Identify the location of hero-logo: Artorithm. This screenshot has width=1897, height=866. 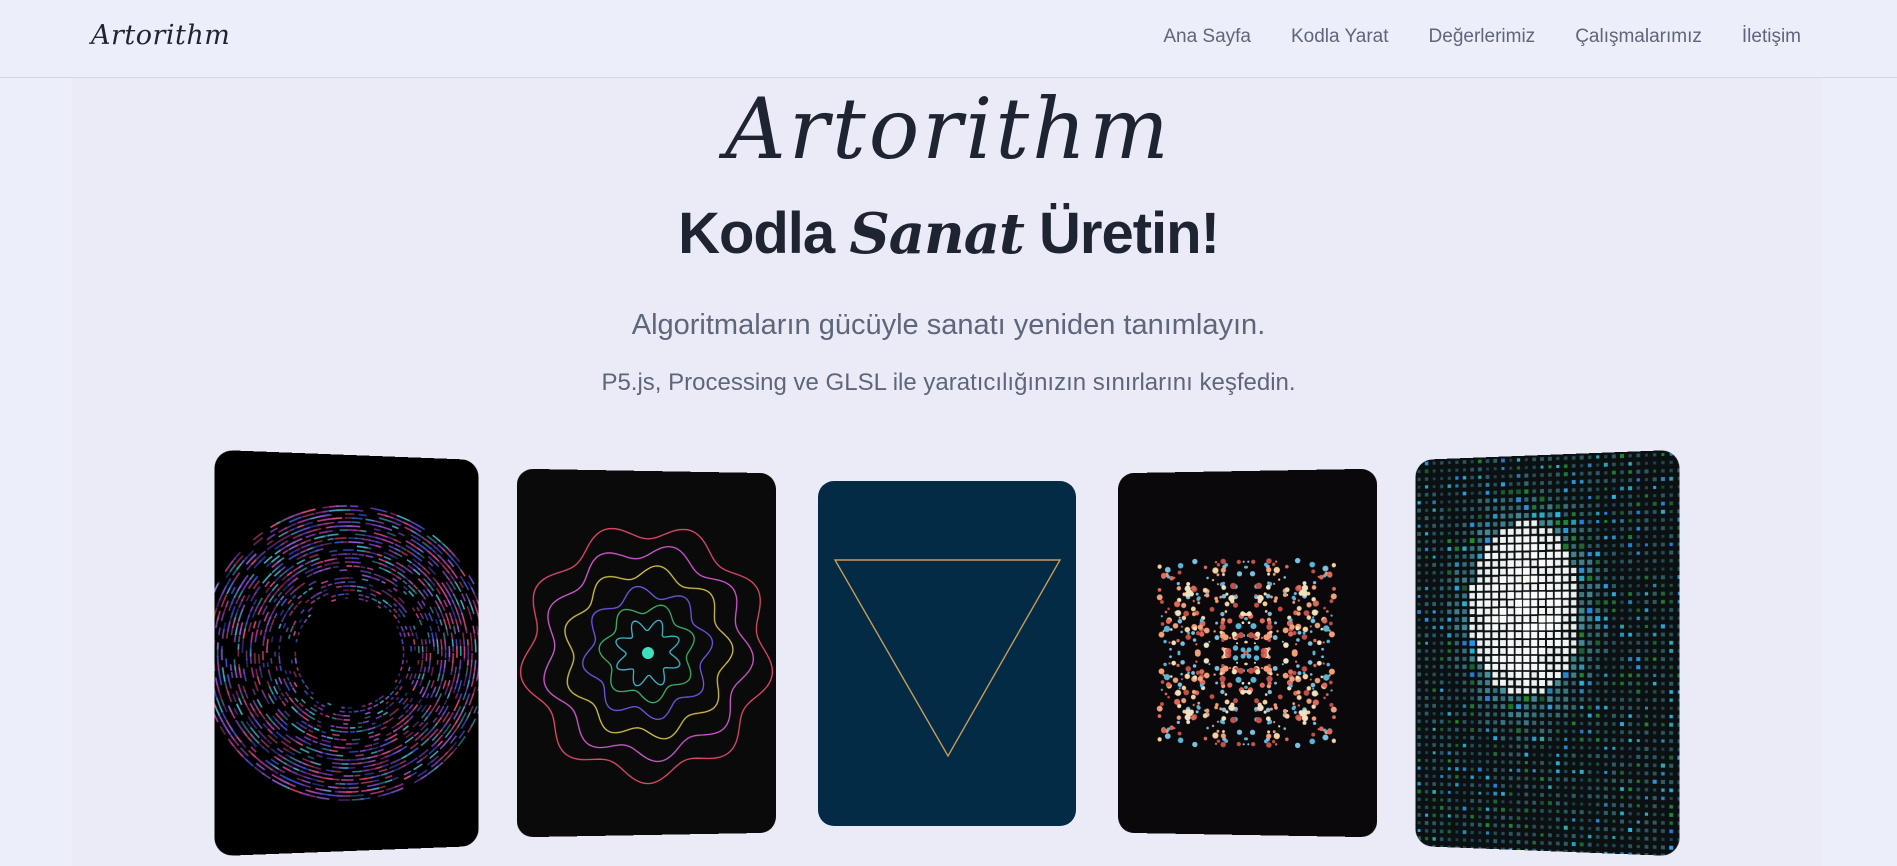
(948, 129).